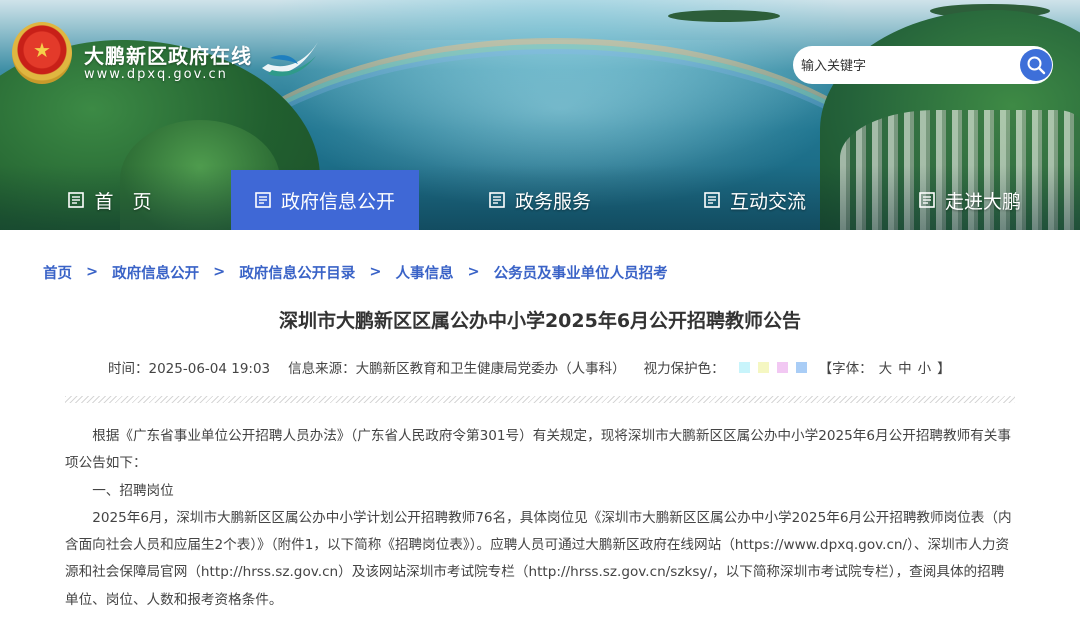 The image size is (1080, 625). Describe the element at coordinates (337, 201) in the screenshot. I see `nav-item-label: 政府信息公开` at that location.